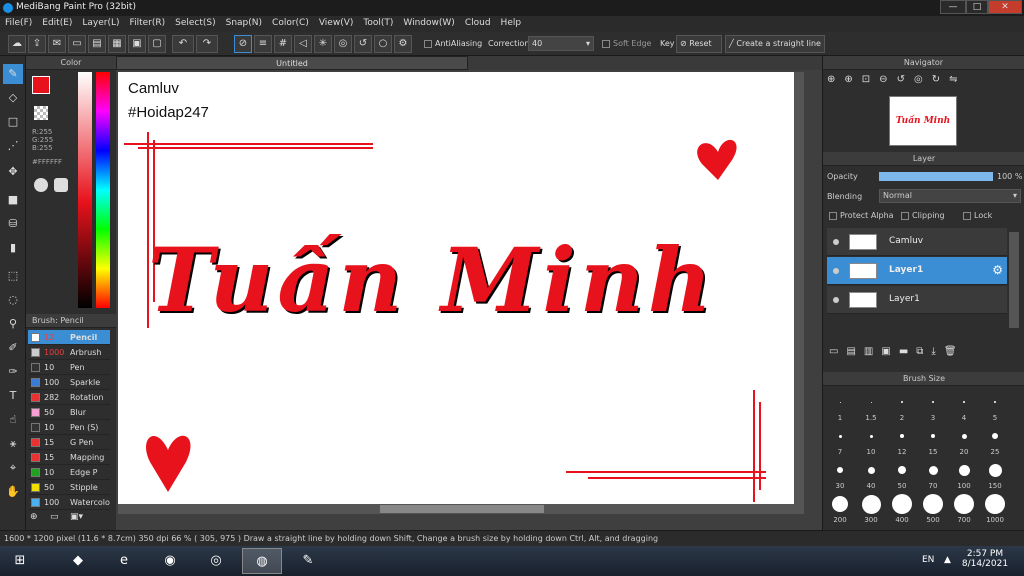 This screenshot has width=1024, height=576. Describe the element at coordinates (917, 300) in the screenshot. I see `layer-row: Layer1` at that location.